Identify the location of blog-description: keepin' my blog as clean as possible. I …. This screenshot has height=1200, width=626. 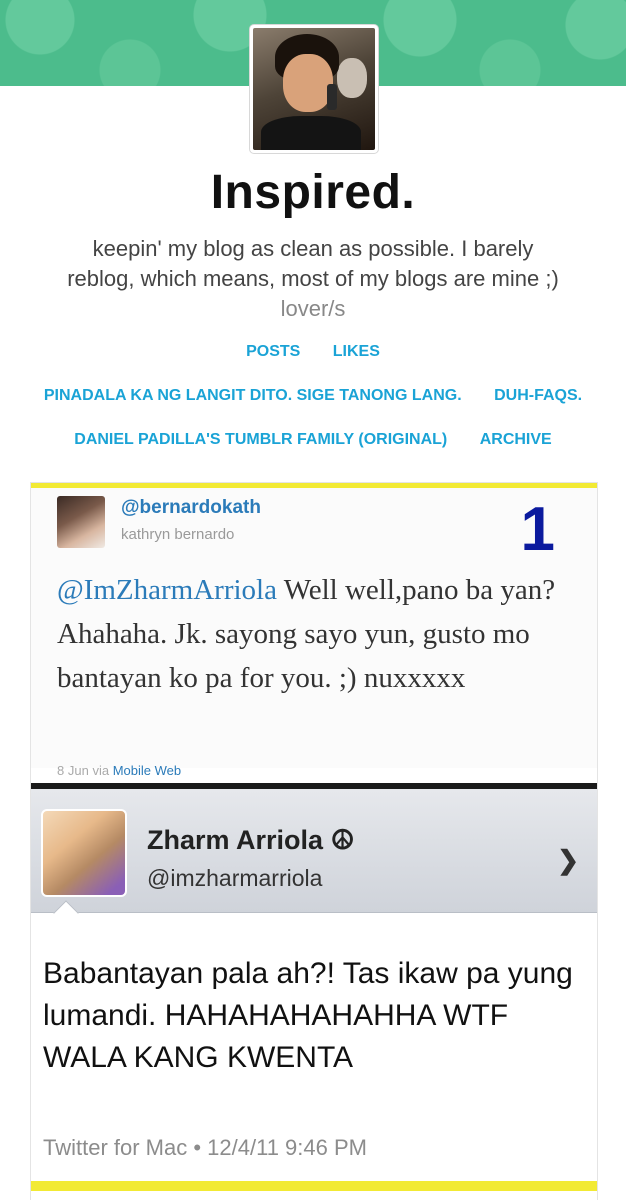
(313, 279).